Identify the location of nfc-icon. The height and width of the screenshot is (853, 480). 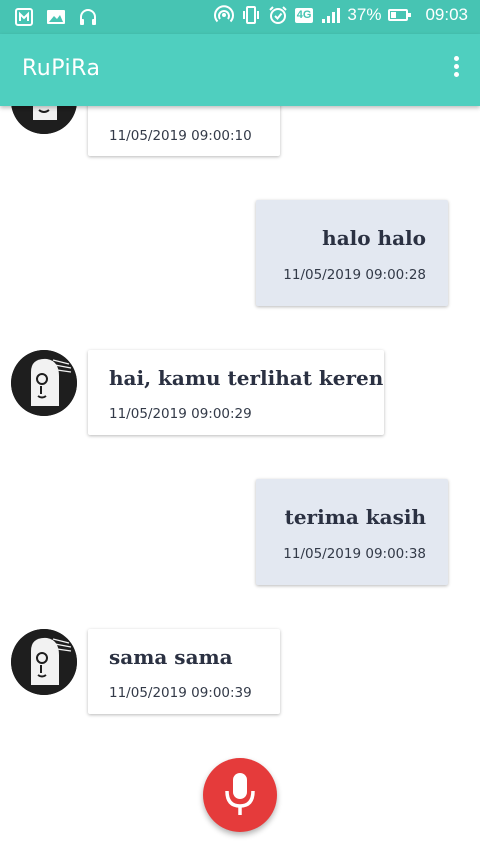
(24, 17).